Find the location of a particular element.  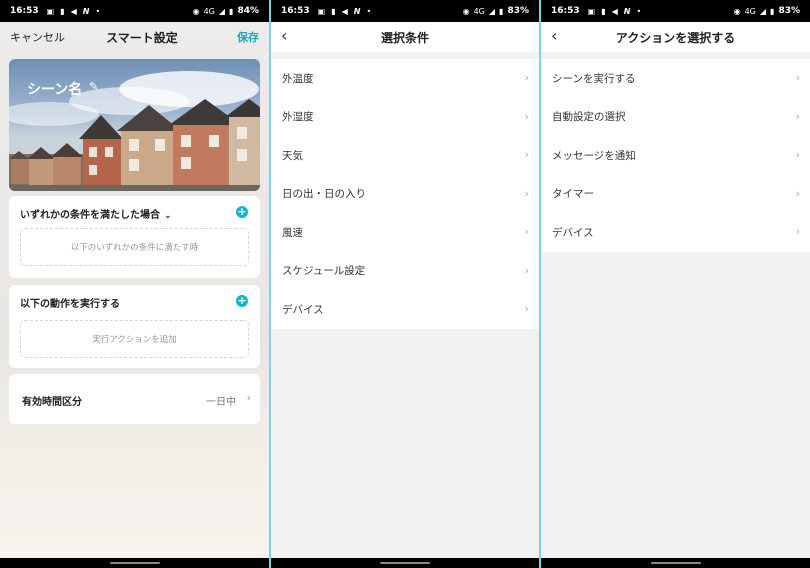

page-title: アクションを選択する is located at coordinates (675, 37).